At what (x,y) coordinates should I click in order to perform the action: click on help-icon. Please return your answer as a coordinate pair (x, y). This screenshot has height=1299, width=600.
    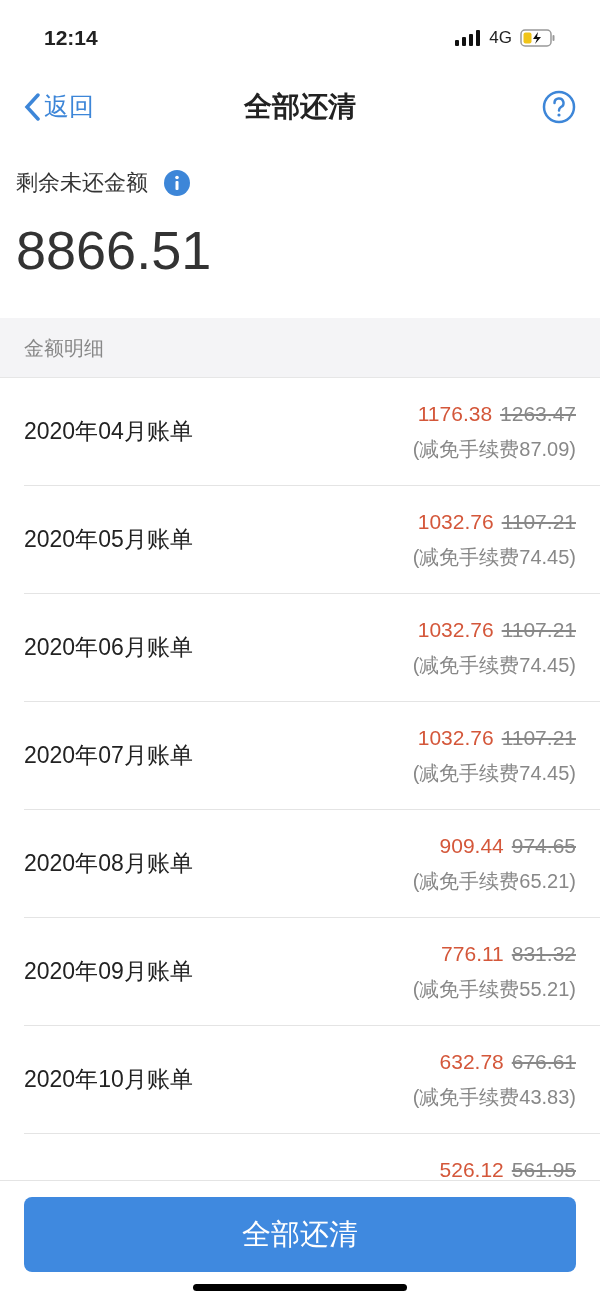
    Looking at the image, I should click on (559, 107).